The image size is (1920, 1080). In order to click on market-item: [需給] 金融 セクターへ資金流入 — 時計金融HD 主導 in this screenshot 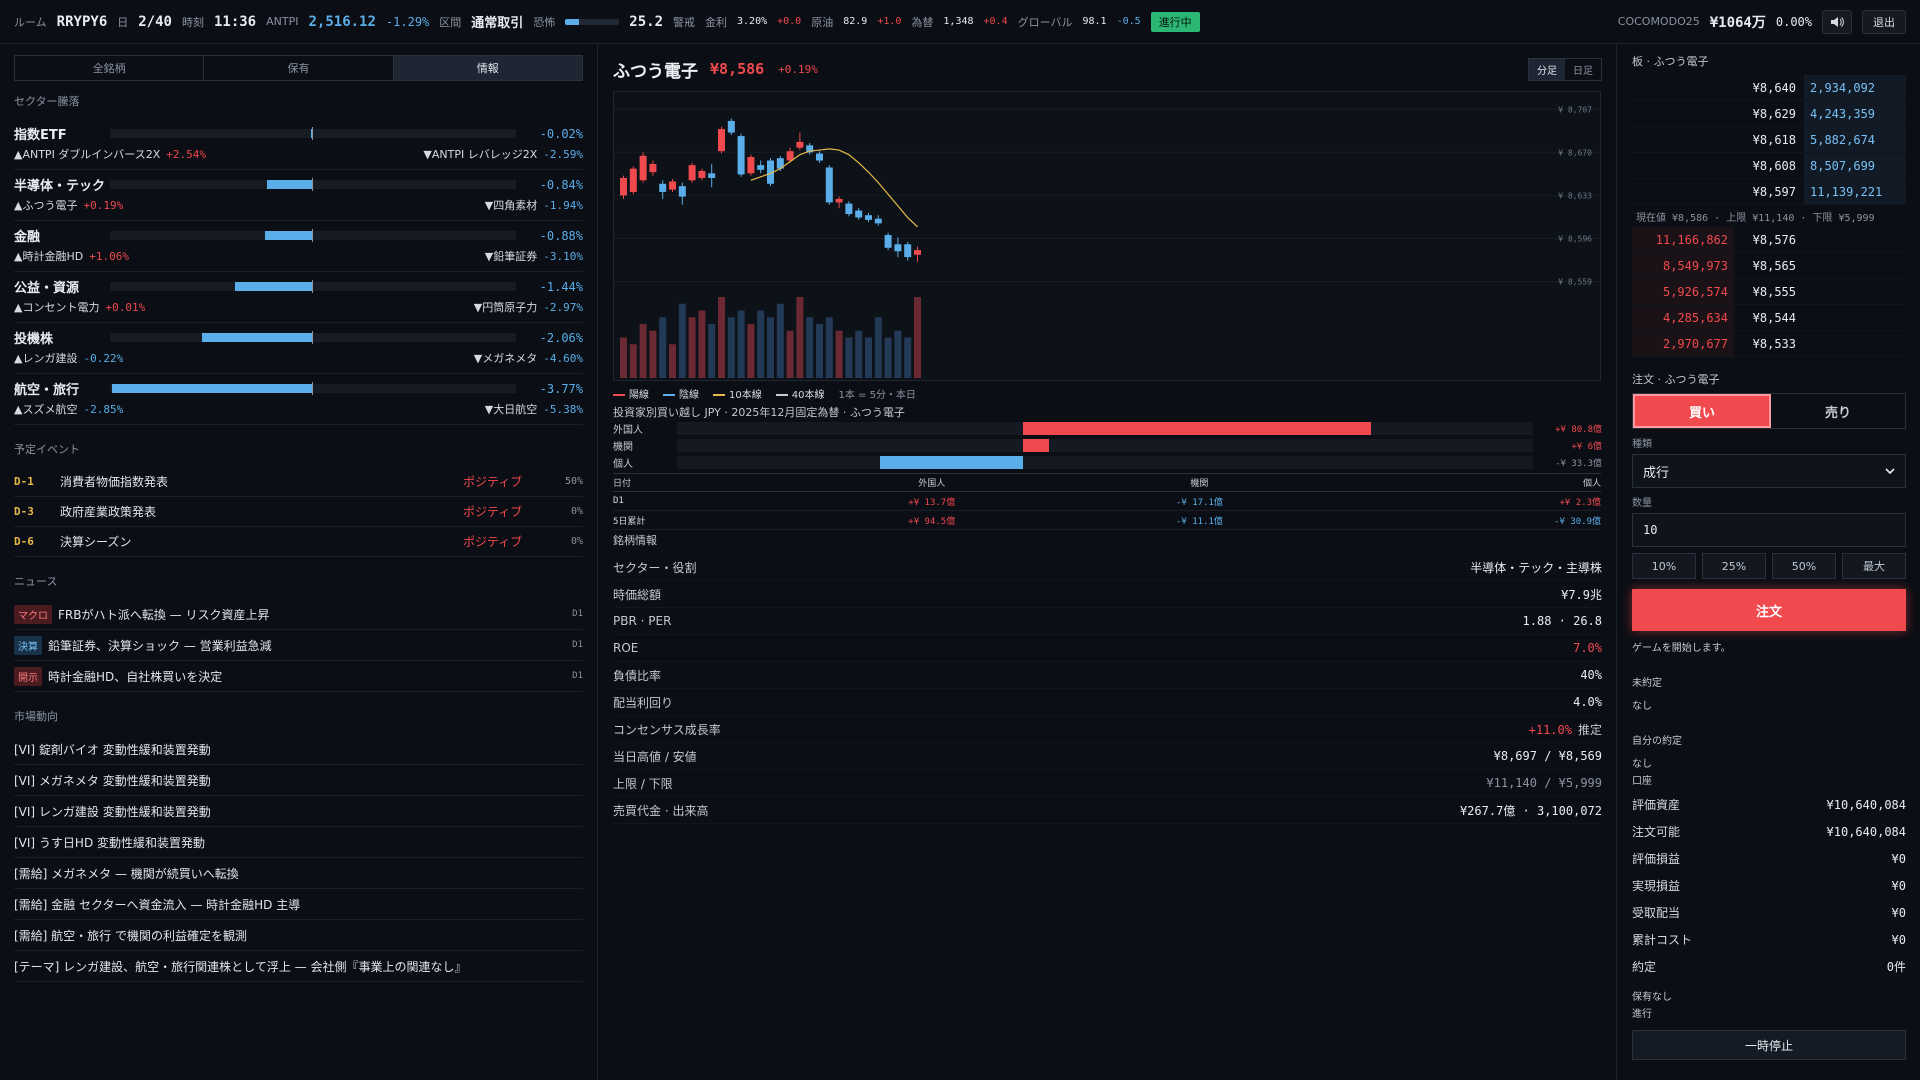, I will do `click(298, 904)`.